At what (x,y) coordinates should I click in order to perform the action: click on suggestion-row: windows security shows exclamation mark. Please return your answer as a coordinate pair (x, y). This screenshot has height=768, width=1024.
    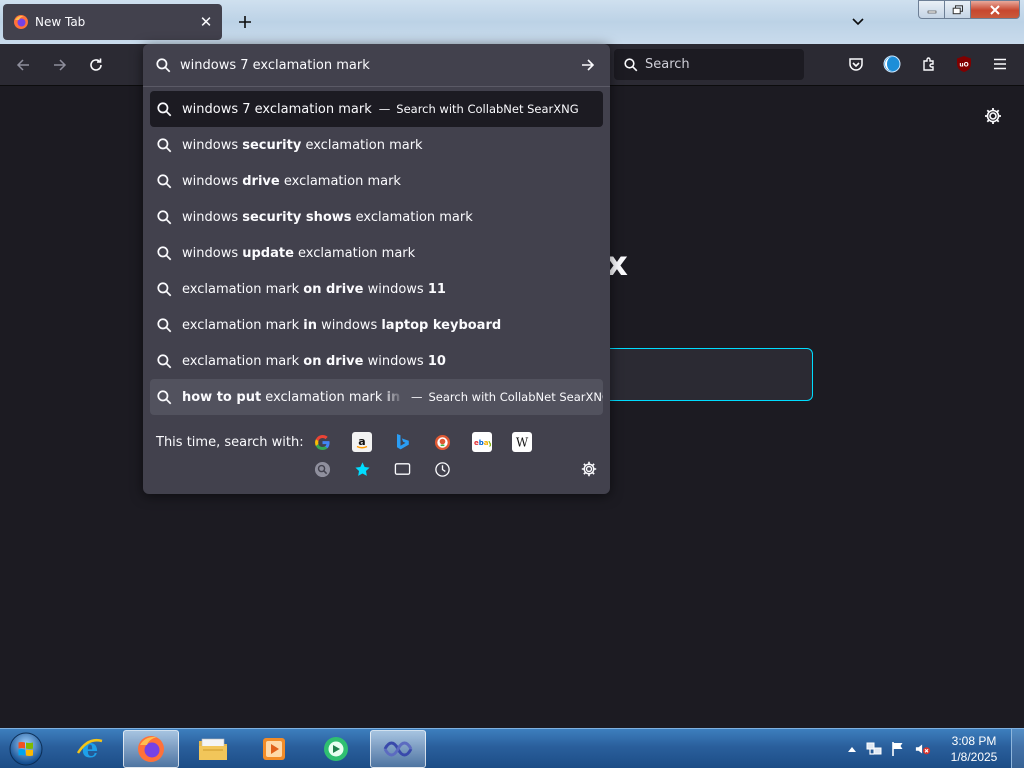
    Looking at the image, I should click on (376, 217).